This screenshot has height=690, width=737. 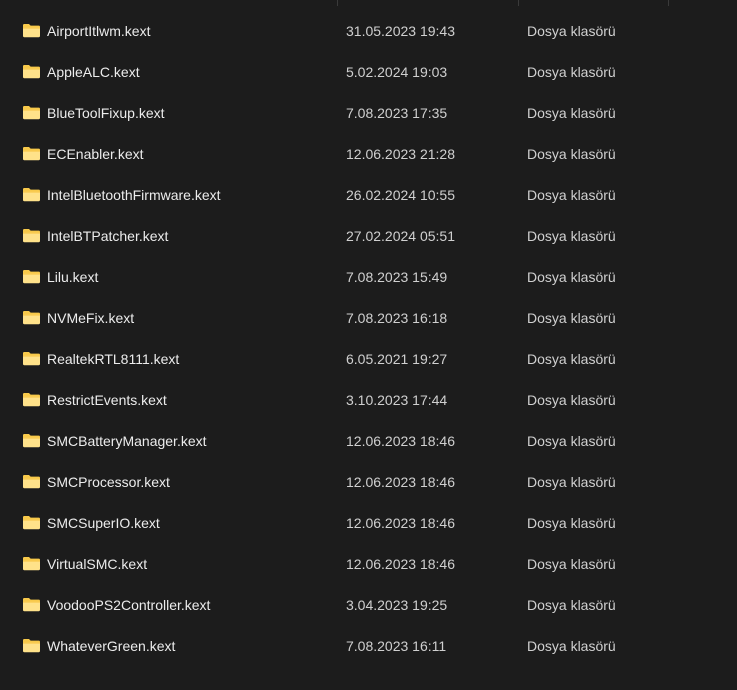 What do you see at coordinates (518, 3) in the screenshot?
I see `column-separator-type` at bounding box center [518, 3].